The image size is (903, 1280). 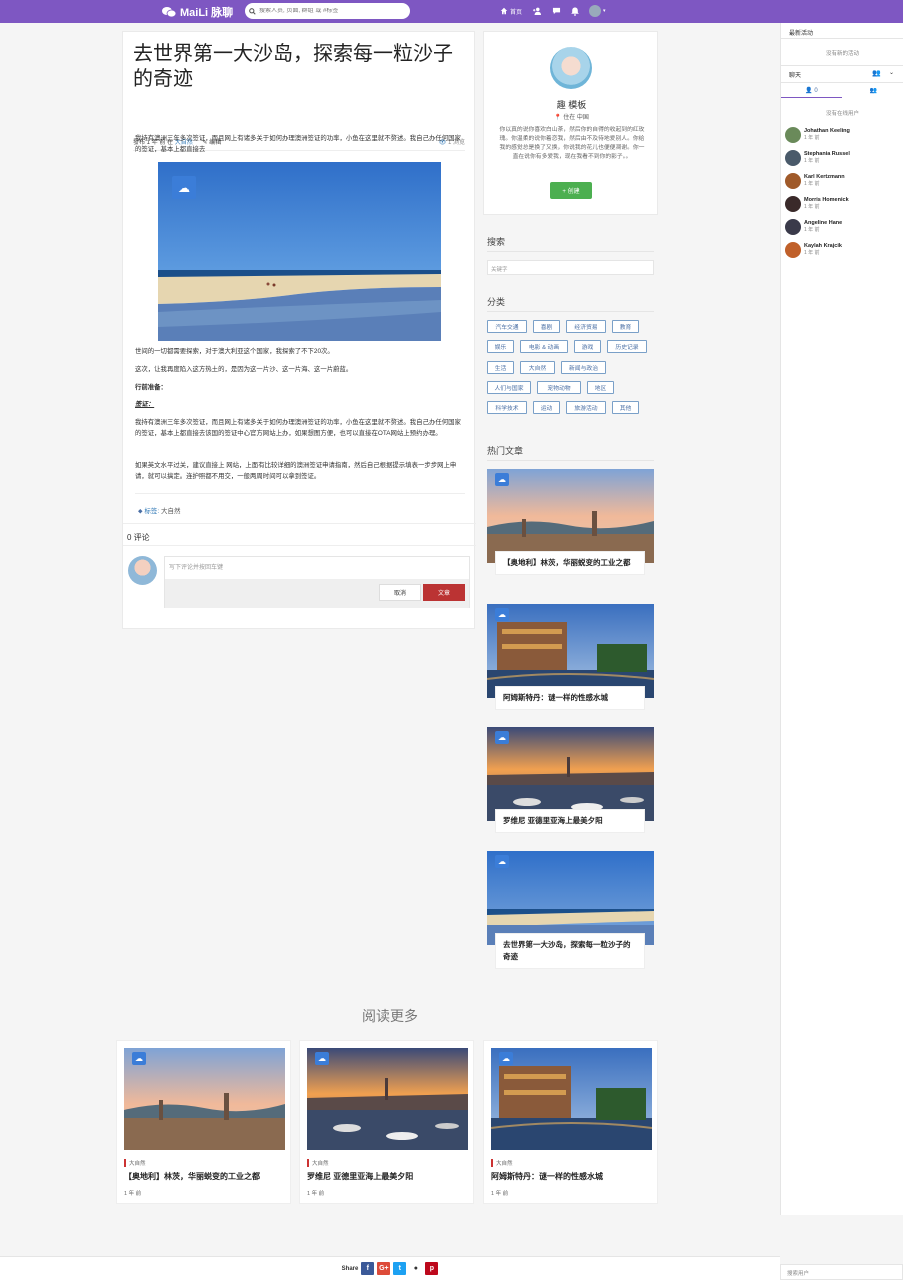 What do you see at coordinates (816, 91) in the screenshot?
I see `online-count: 0` at bounding box center [816, 91].